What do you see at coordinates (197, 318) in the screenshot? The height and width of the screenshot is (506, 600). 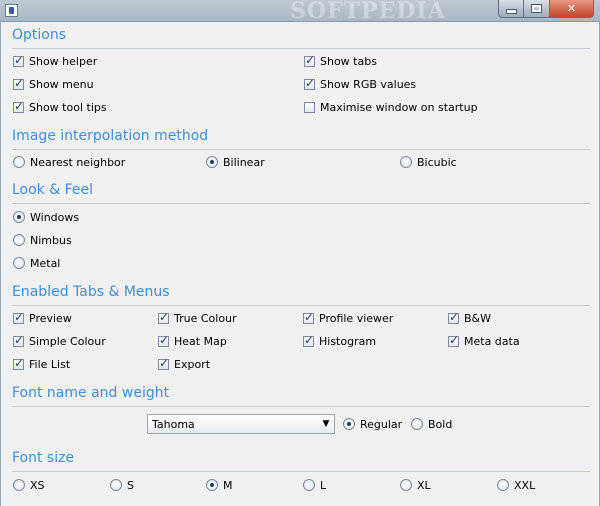 I see `true-colour-checkbox: True Colour` at bounding box center [197, 318].